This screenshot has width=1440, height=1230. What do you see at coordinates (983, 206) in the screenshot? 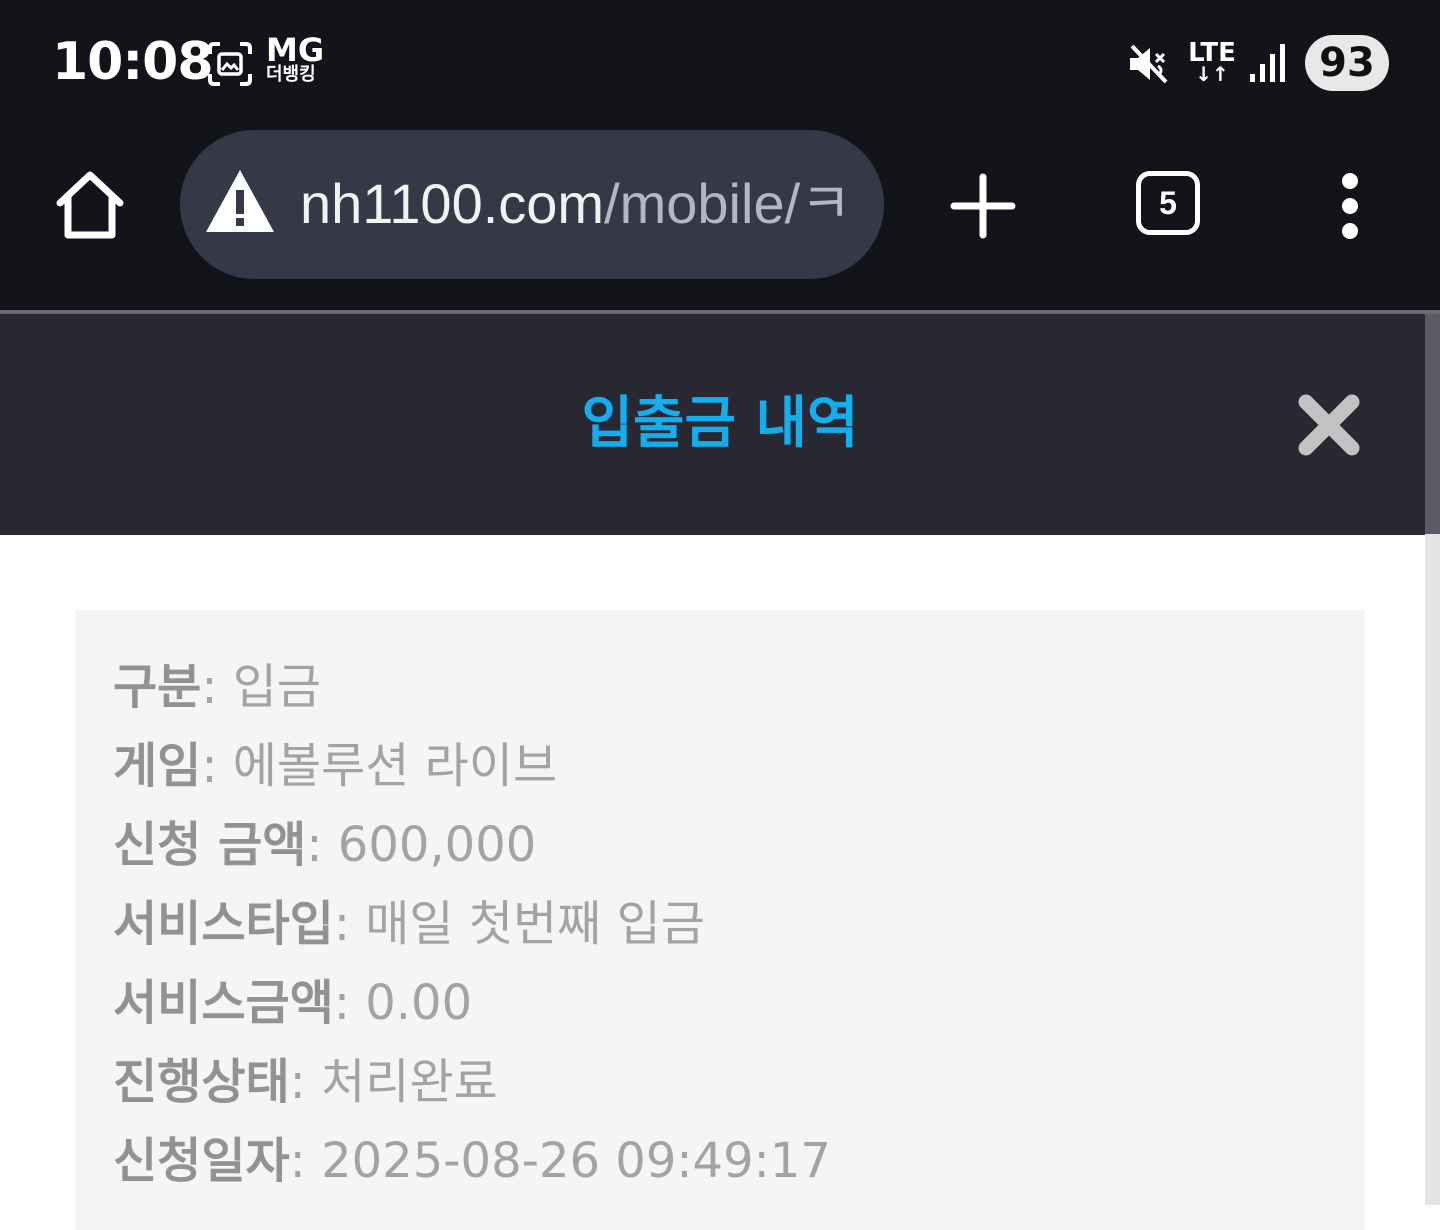
I see `plus-icon` at bounding box center [983, 206].